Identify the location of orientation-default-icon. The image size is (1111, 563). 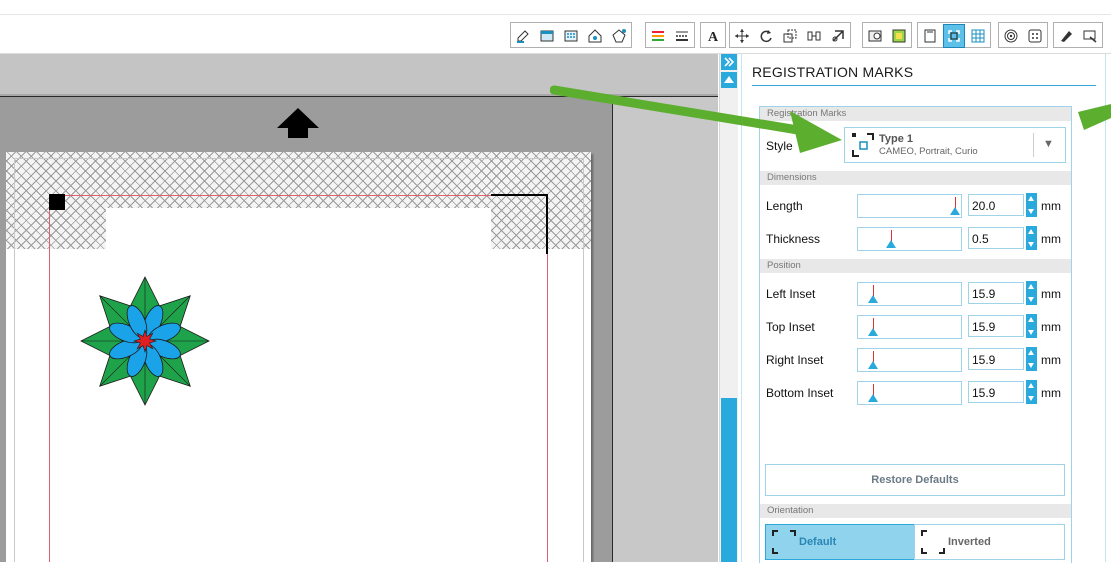
(784, 542).